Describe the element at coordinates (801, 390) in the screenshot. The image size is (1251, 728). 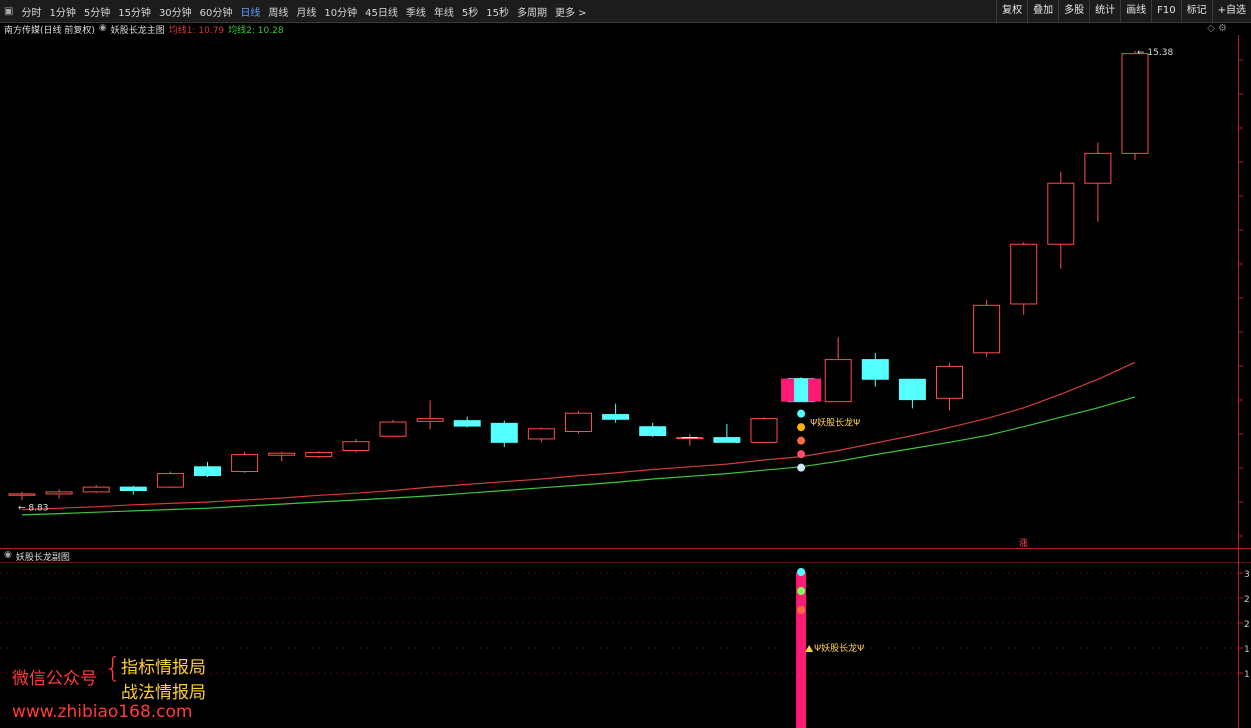
I see `signal-candle-body` at that location.